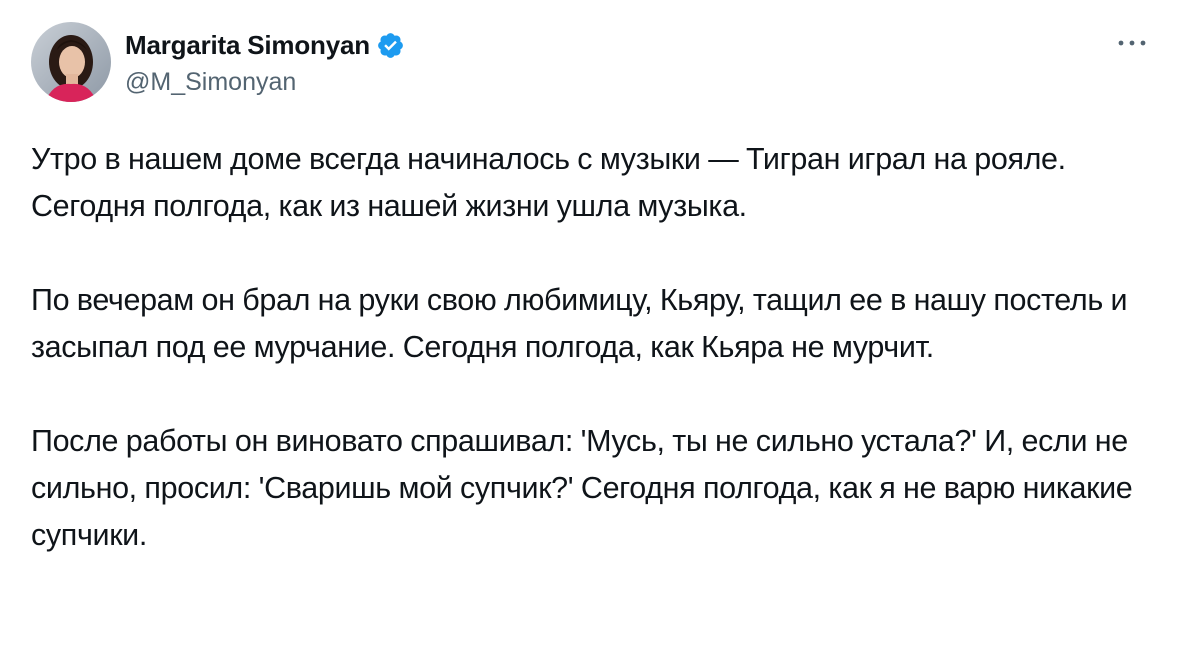  I want to click on display-name-row: Margarita Simonyan, so click(265, 45).